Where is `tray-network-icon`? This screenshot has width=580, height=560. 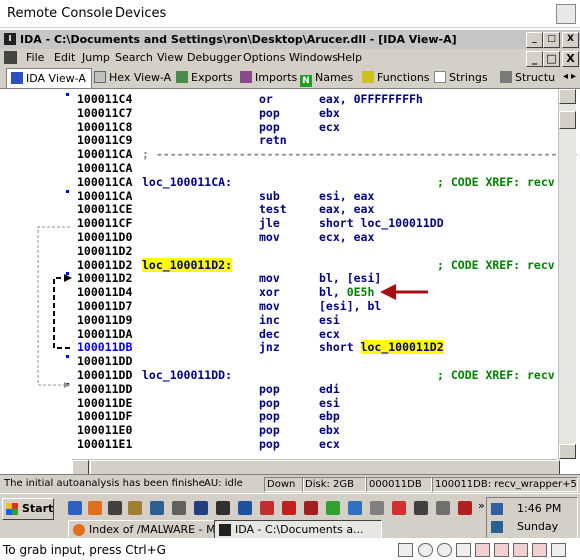
tray-network-icon is located at coordinates (497, 509).